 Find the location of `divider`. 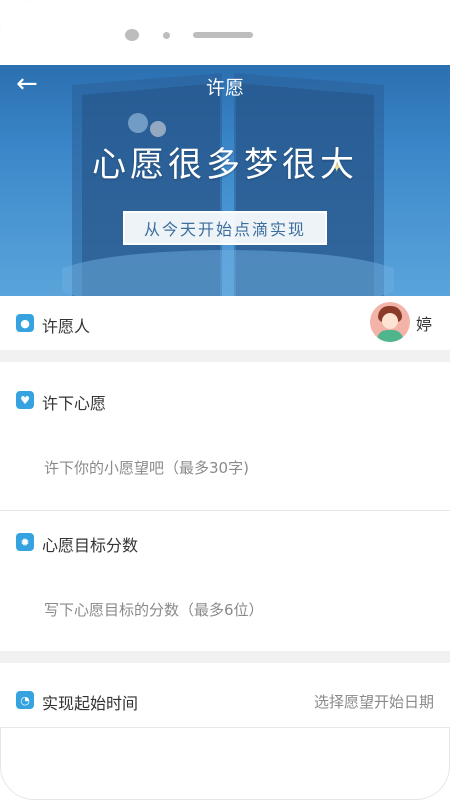

divider is located at coordinates (225, 727).